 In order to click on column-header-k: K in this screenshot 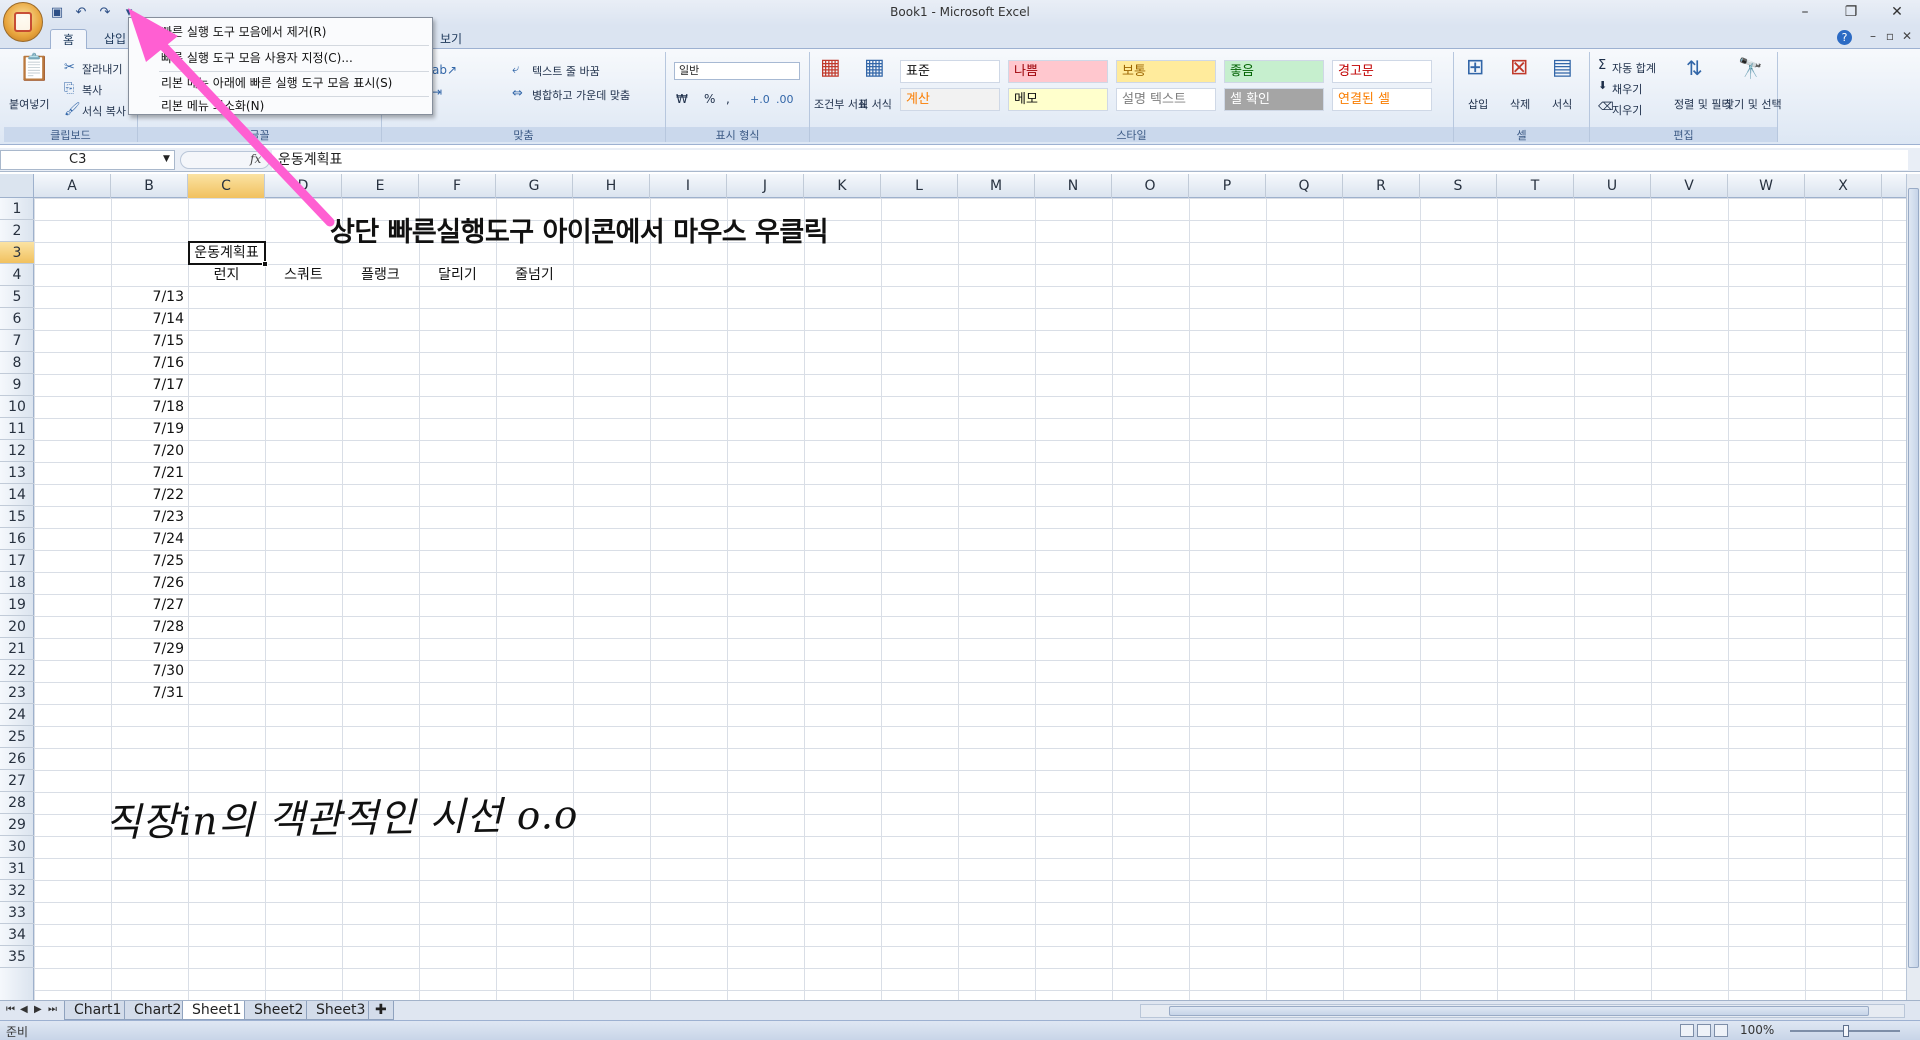, I will do `click(842, 186)`.